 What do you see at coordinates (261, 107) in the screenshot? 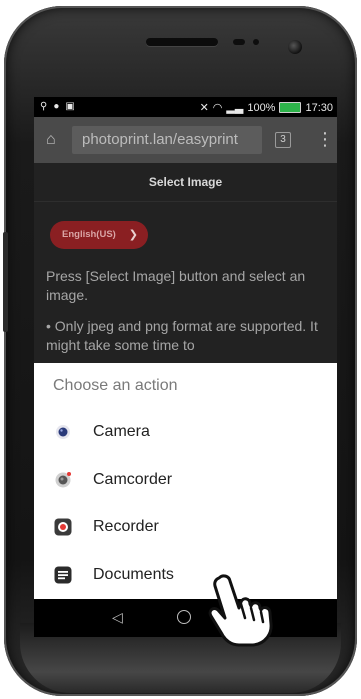
I see `battery-percent: 100%` at bounding box center [261, 107].